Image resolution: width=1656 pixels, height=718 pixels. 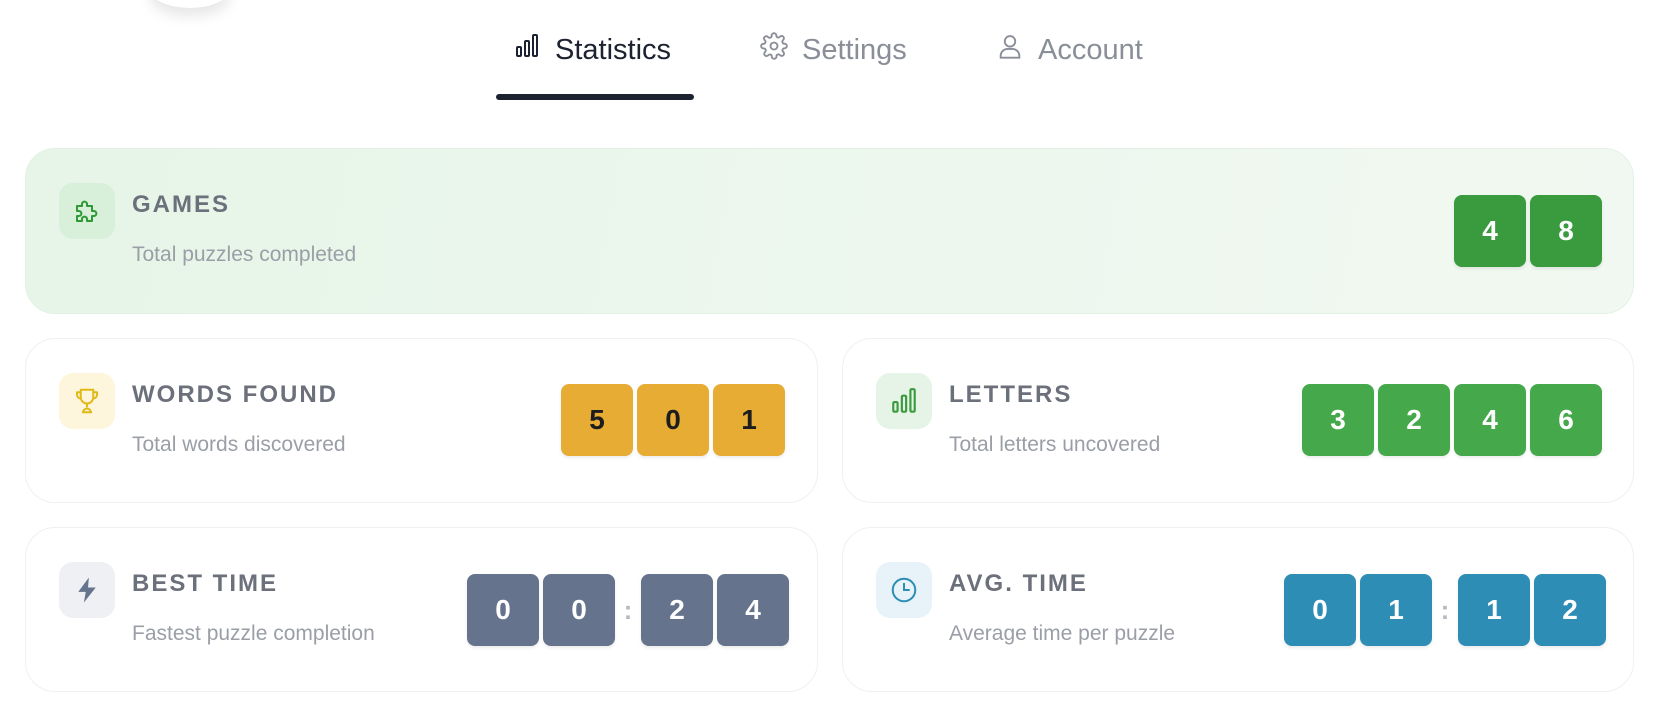 What do you see at coordinates (87, 401) in the screenshot?
I see `trophy-icon` at bounding box center [87, 401].